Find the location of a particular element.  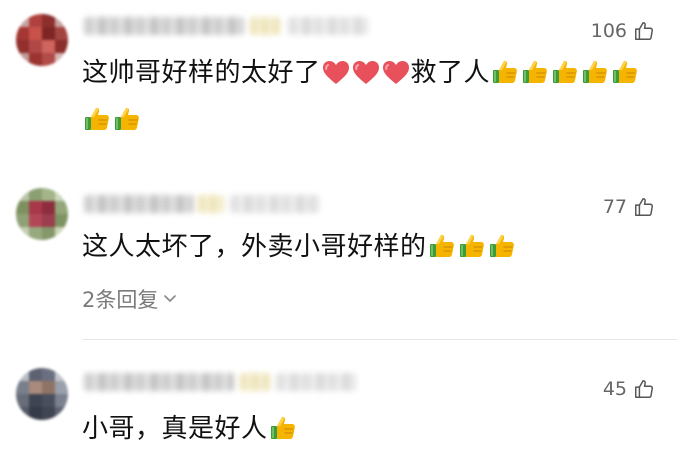

like-count: 77 is located at coordinates (614, 207).